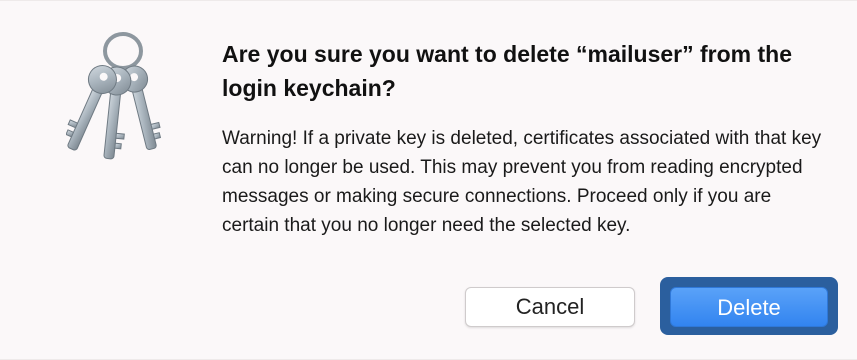 This screenshot has width=857, height=360. Describe the element at coordinates (120, 97) in the screenshot. I see `keychain-keys-icon` at that location.